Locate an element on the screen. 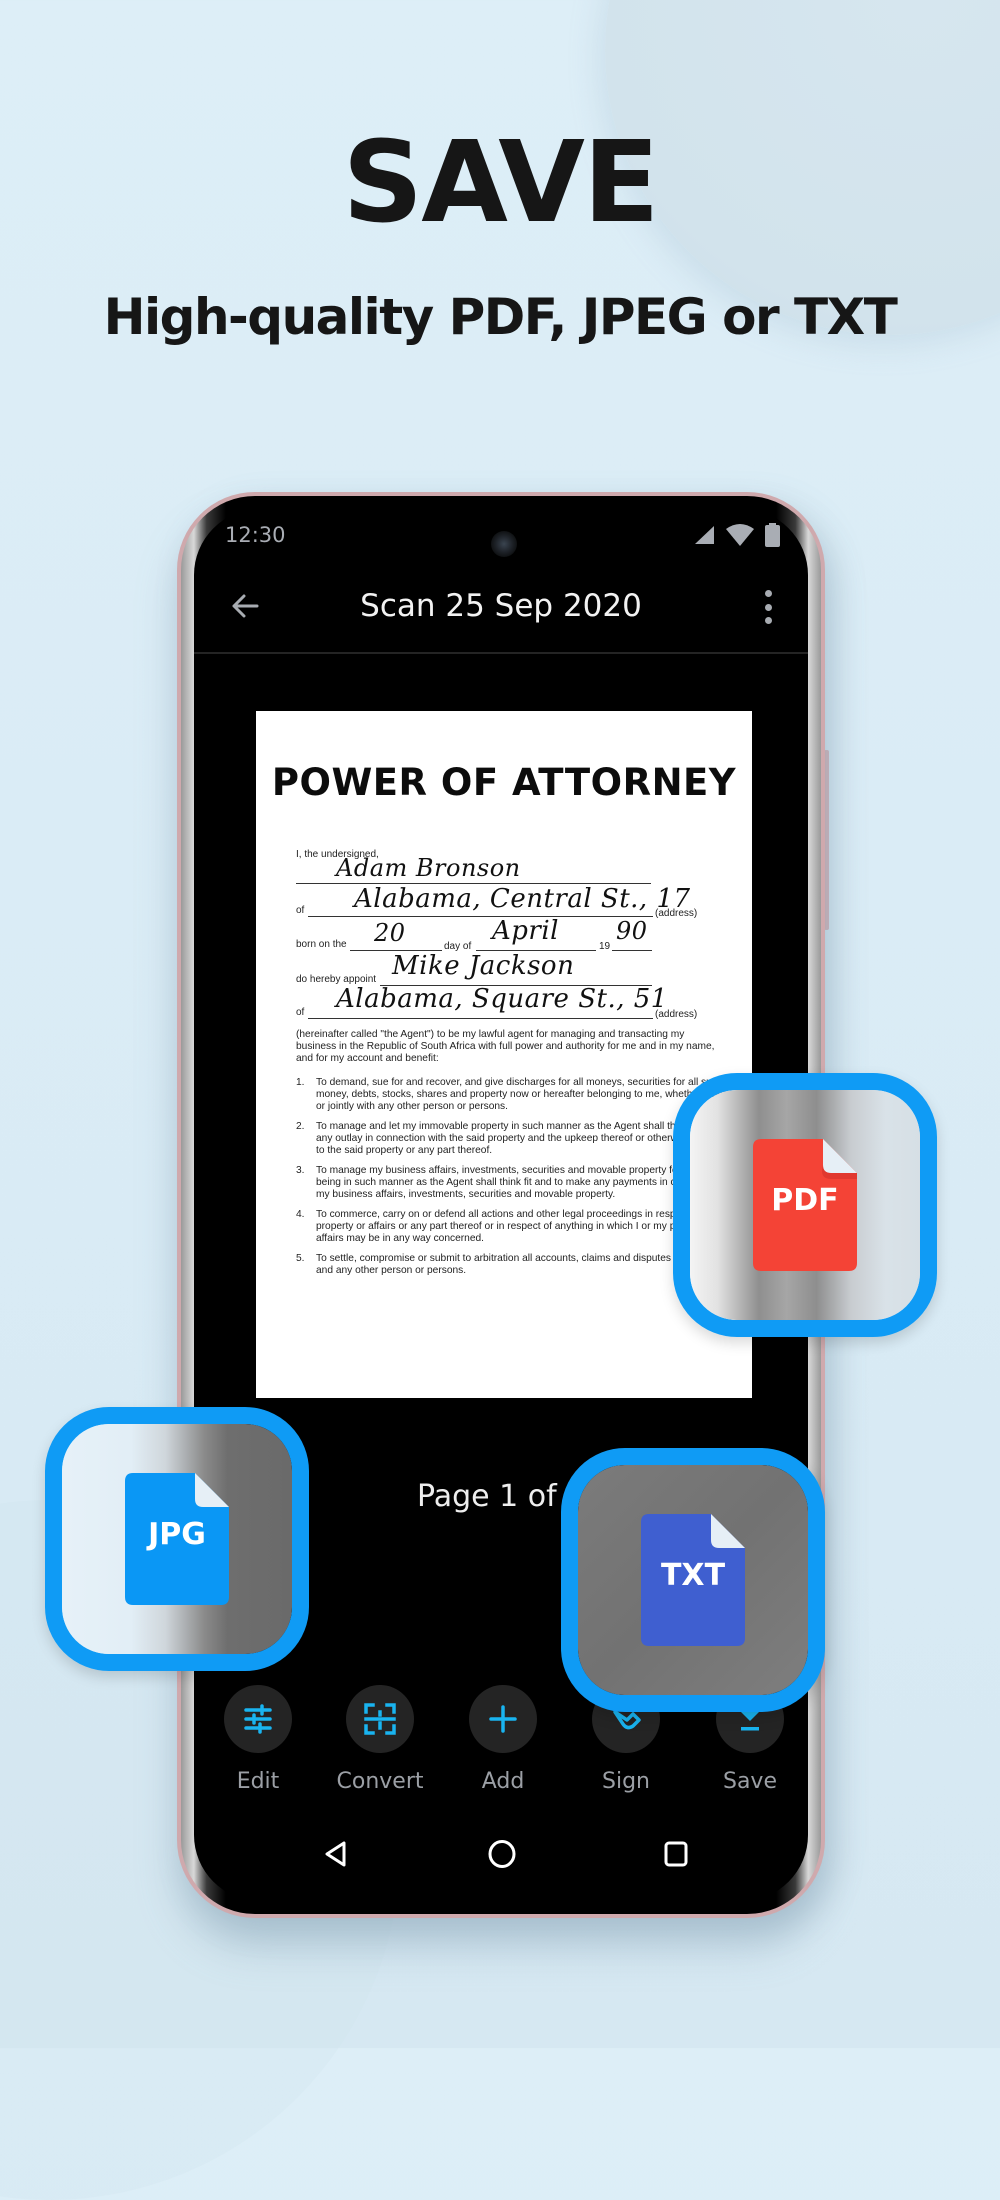 This screenshot has height=2200, width=1000. doc-address-label: (address) is located at coordinates (676, 913).